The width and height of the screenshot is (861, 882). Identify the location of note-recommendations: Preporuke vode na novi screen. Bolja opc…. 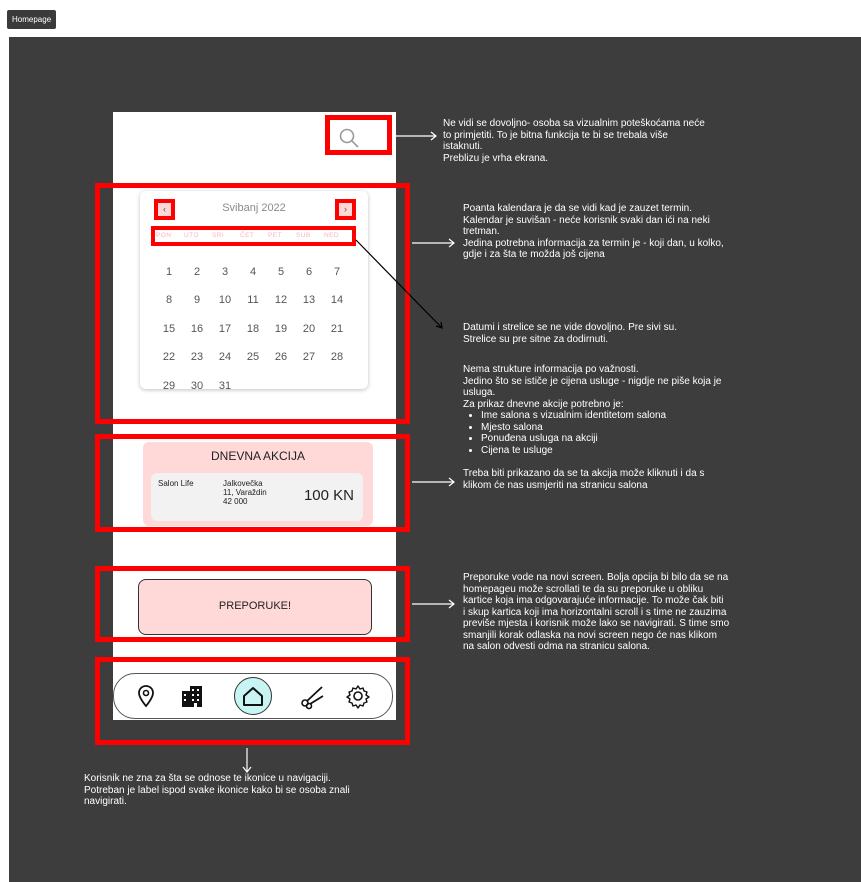
(596, 612).